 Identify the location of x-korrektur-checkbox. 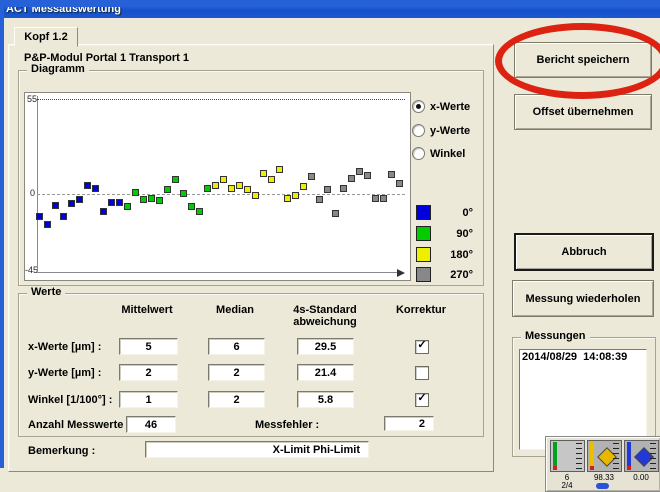
(422, 347).